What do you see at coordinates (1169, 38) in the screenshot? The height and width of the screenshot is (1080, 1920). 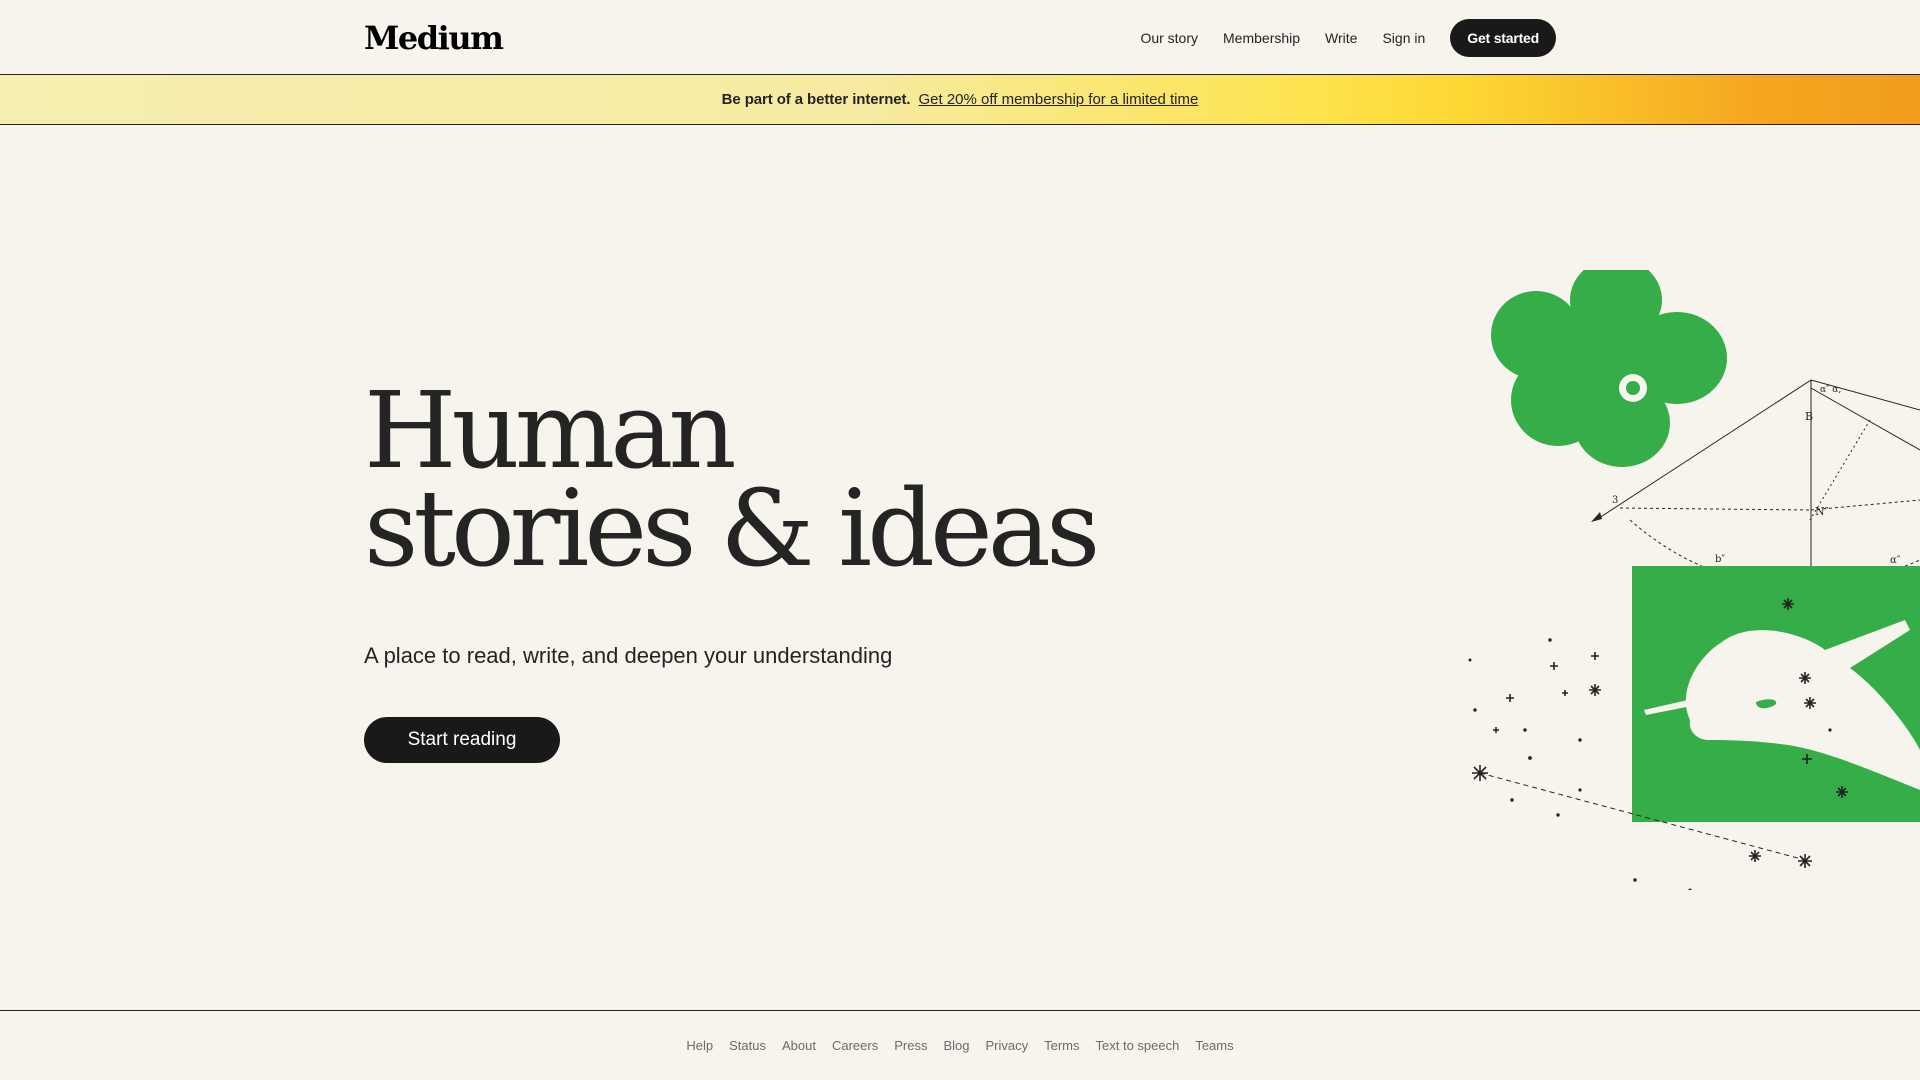 I see `nav-our-story-link: Our story` at bounding box center [1169, 38].